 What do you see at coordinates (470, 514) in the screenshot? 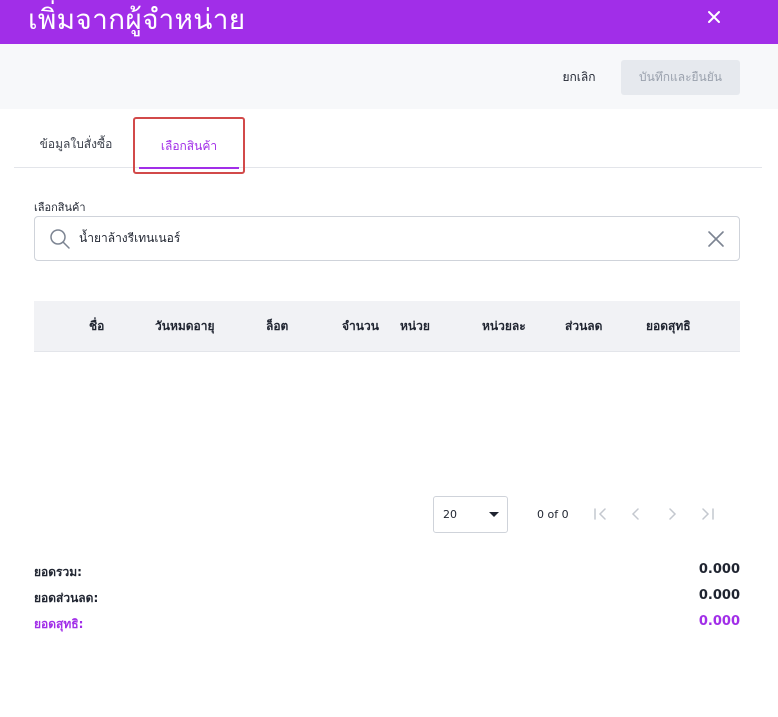
I see `page-size-select: 20` at bounding box center [470, 514].